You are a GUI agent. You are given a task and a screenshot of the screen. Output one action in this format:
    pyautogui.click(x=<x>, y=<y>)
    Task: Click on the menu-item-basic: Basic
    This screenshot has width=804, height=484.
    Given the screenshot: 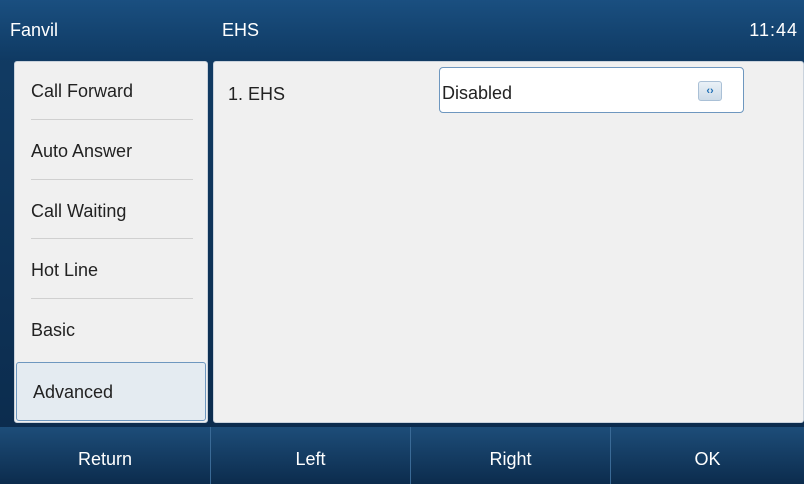 What is the action you would take?
    pyautogui.click(x=111, y=330)
    